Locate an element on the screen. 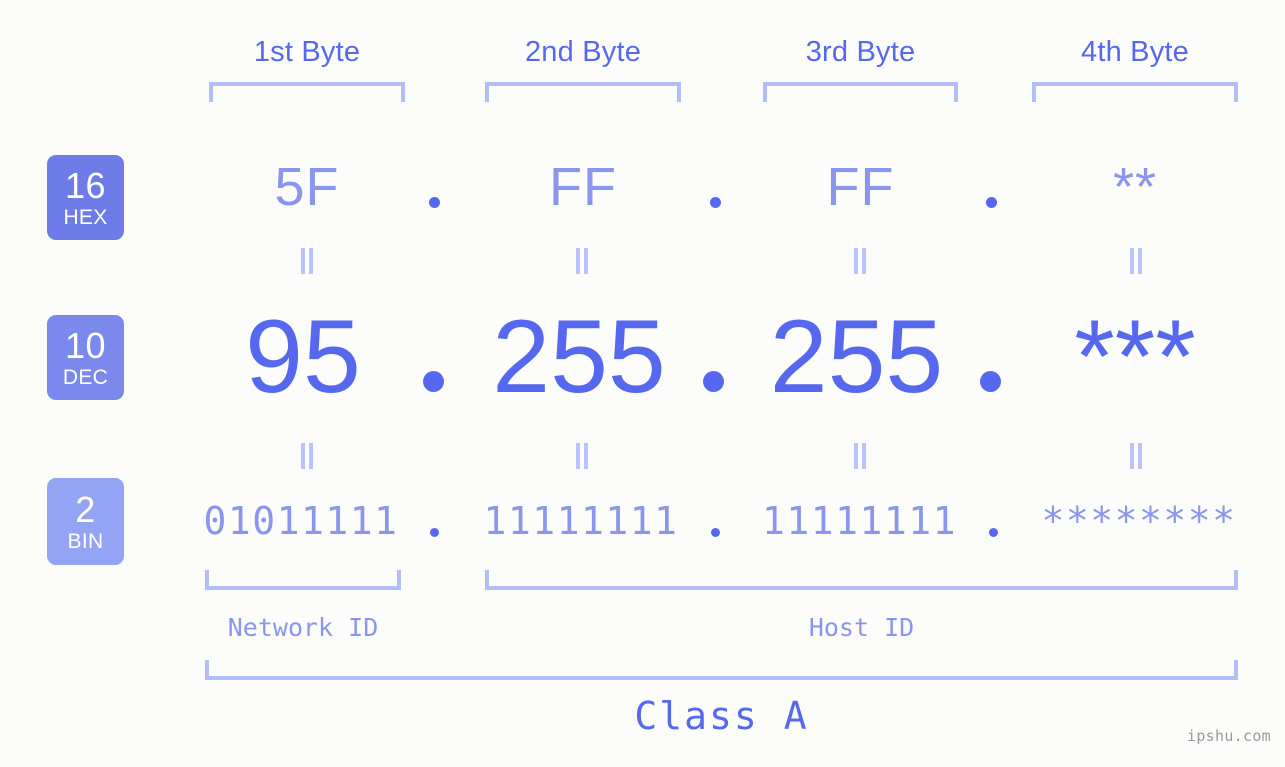 The image size is (1285, 767). hex-byte-3: FF is located at coordinates (860, 187).